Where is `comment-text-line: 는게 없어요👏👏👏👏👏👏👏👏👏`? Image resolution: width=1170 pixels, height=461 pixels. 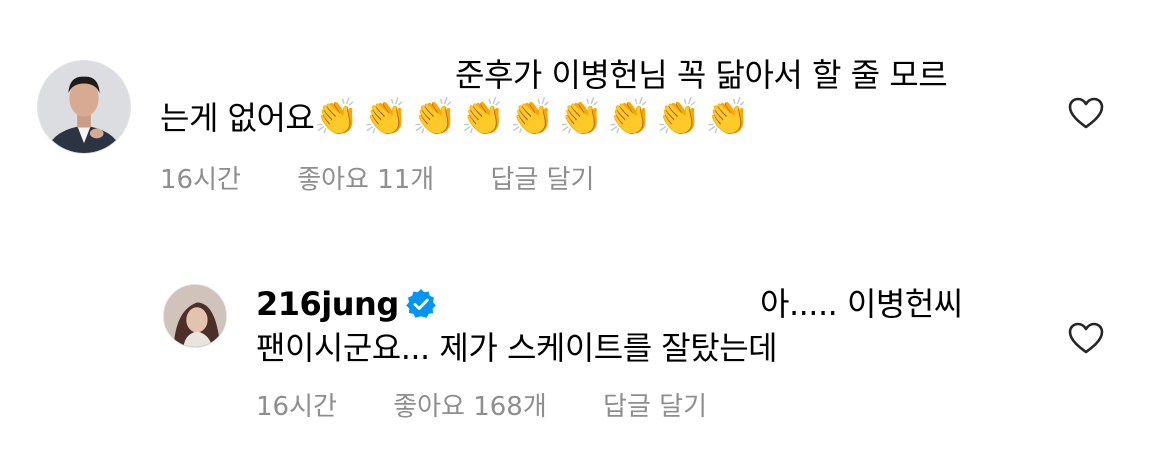 comment-text-line: 는게 없어요👏👏👏👏👏👏👏👏👏 is located at coordinates (457, 118).